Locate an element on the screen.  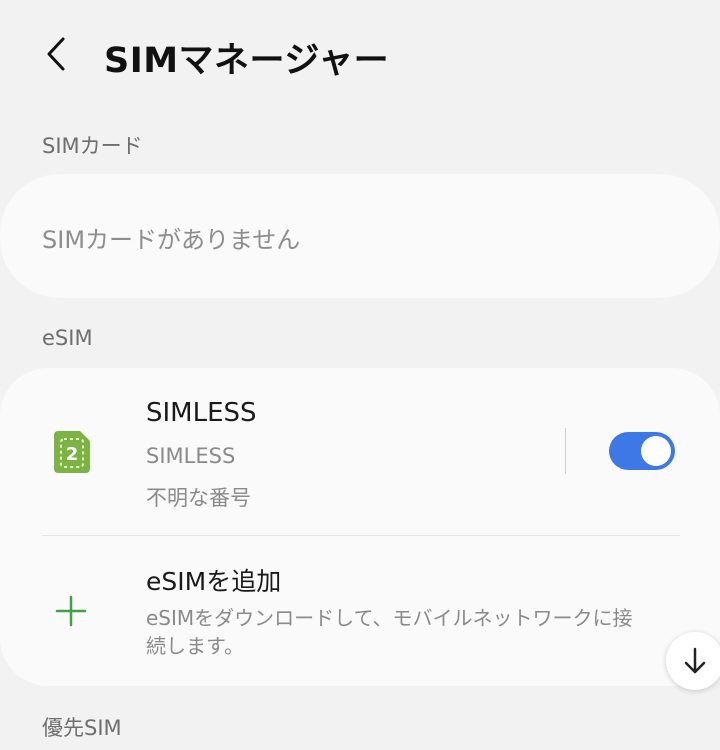
app-bar: SIMマネージャー is located at coordinates (360, 55).